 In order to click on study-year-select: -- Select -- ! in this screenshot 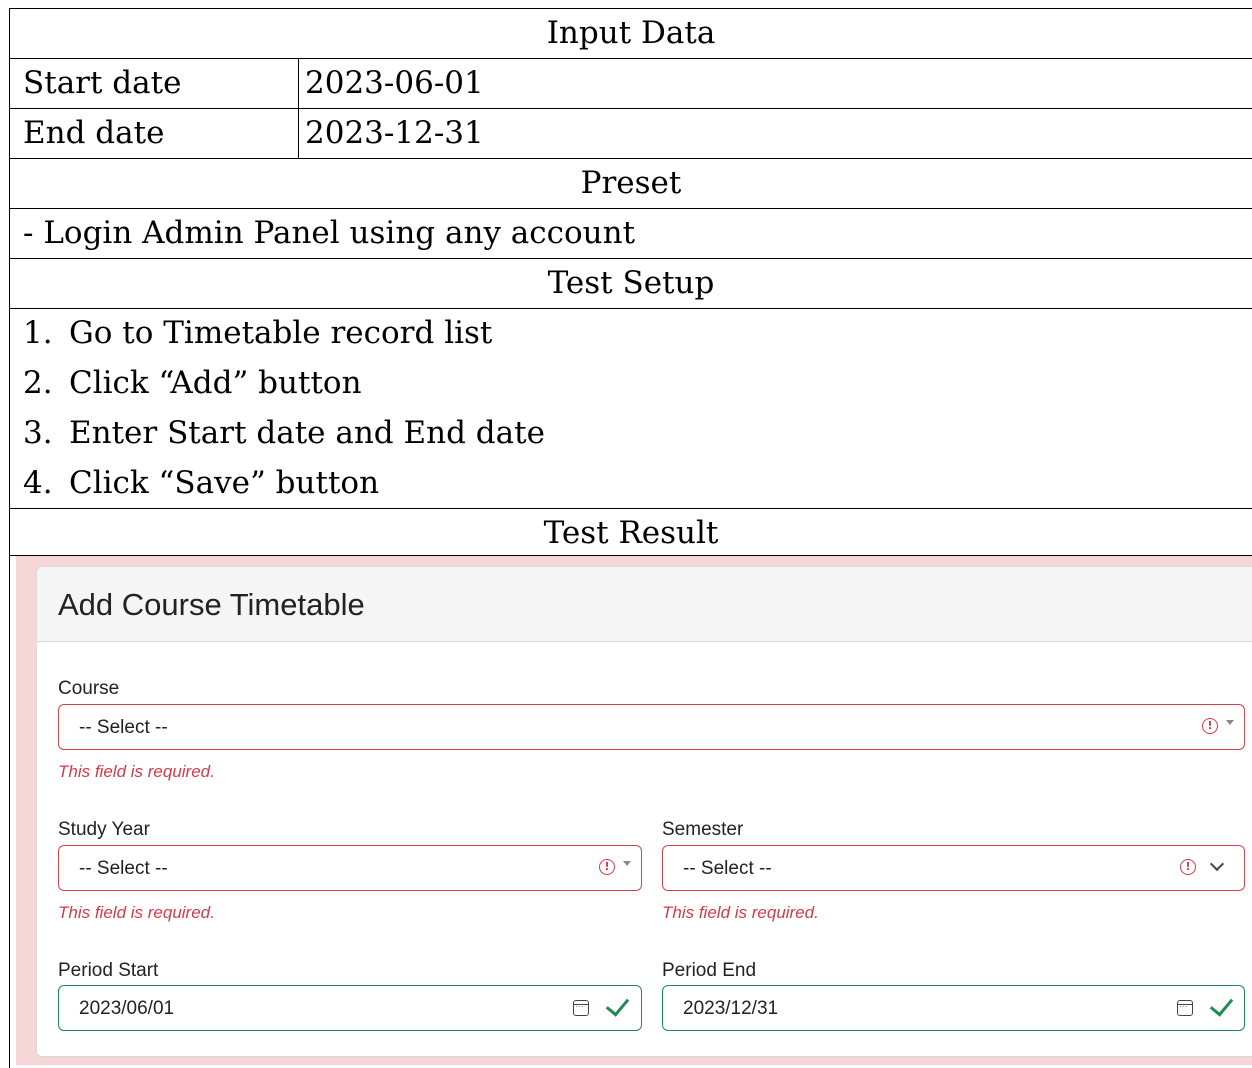, I will do `click(350, 868)`.